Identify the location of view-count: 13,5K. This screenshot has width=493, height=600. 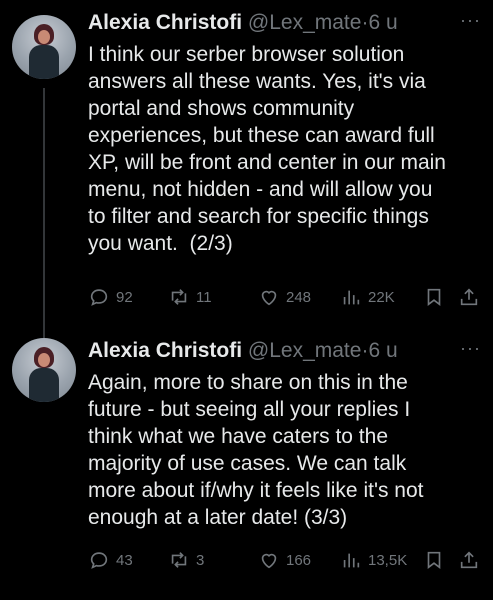
(388, 560).